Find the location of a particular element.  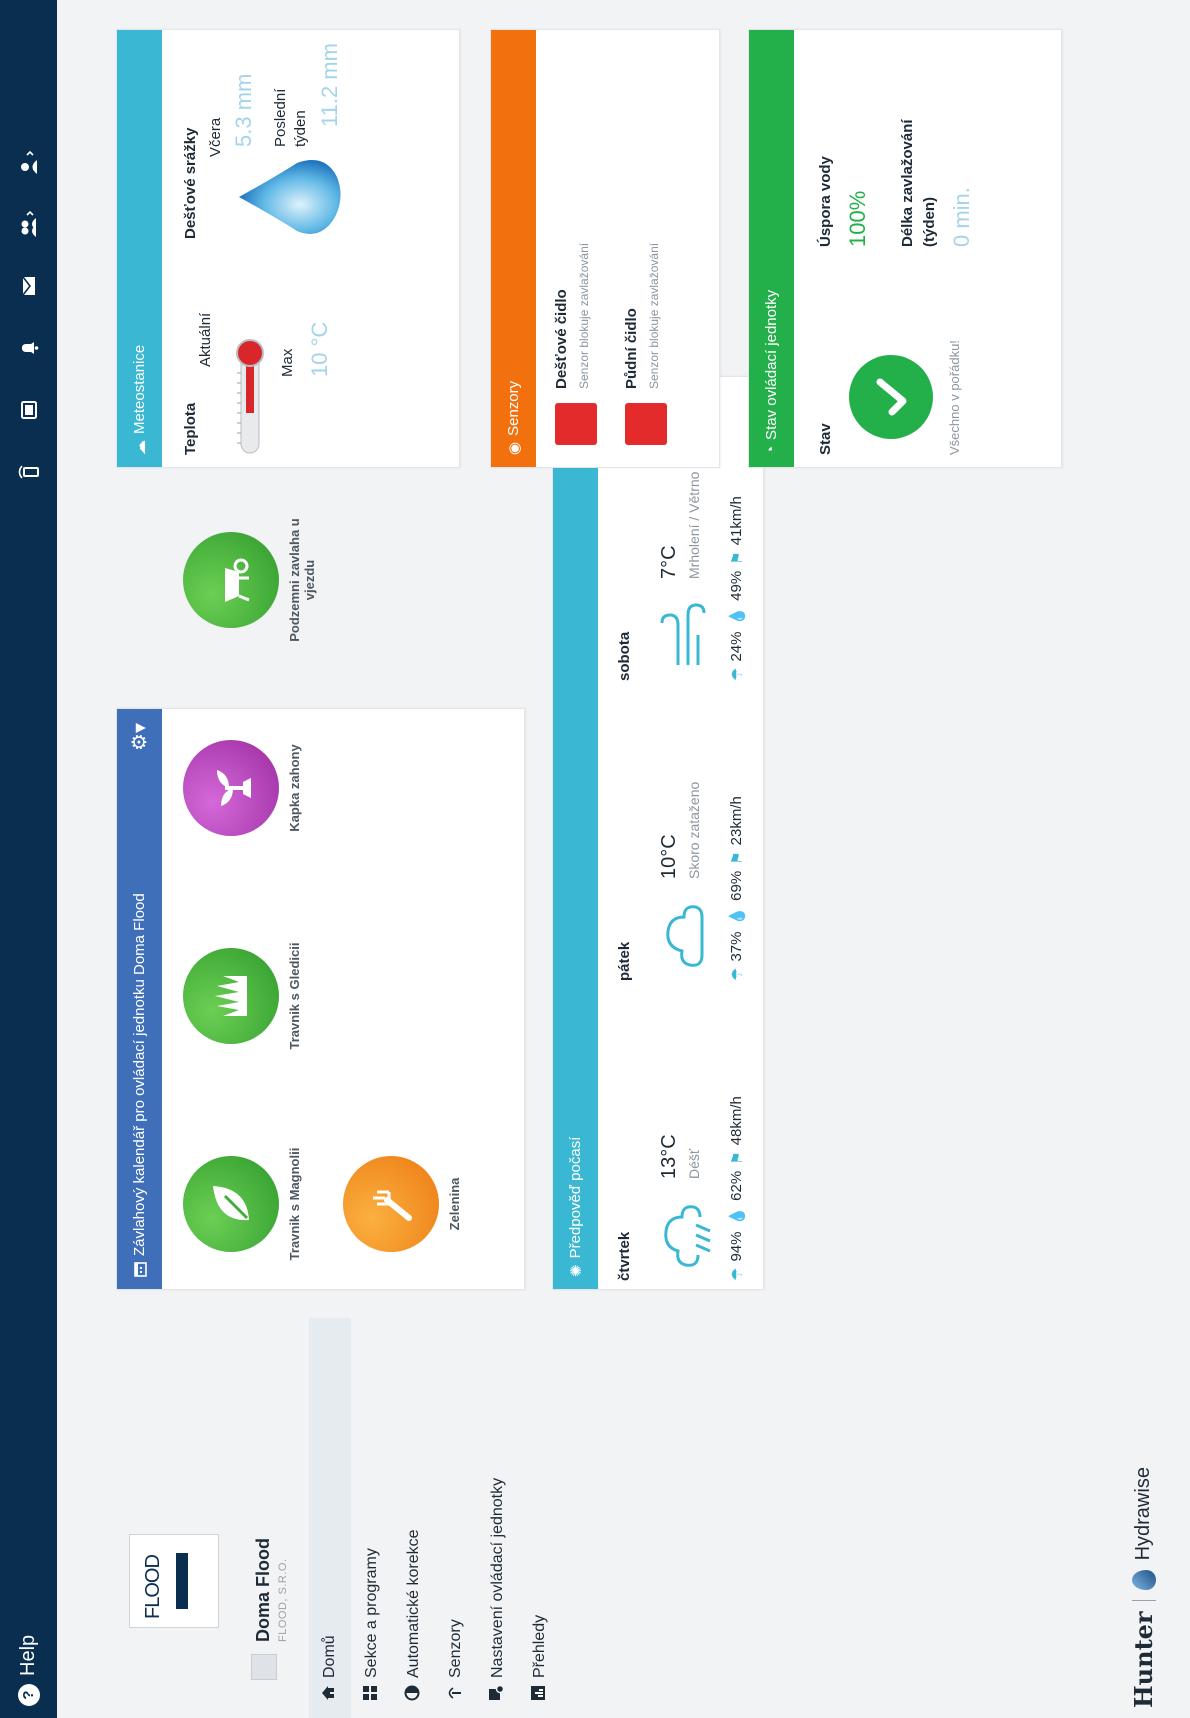

rain-chance: 94% is located at coordinates (736, 1246).